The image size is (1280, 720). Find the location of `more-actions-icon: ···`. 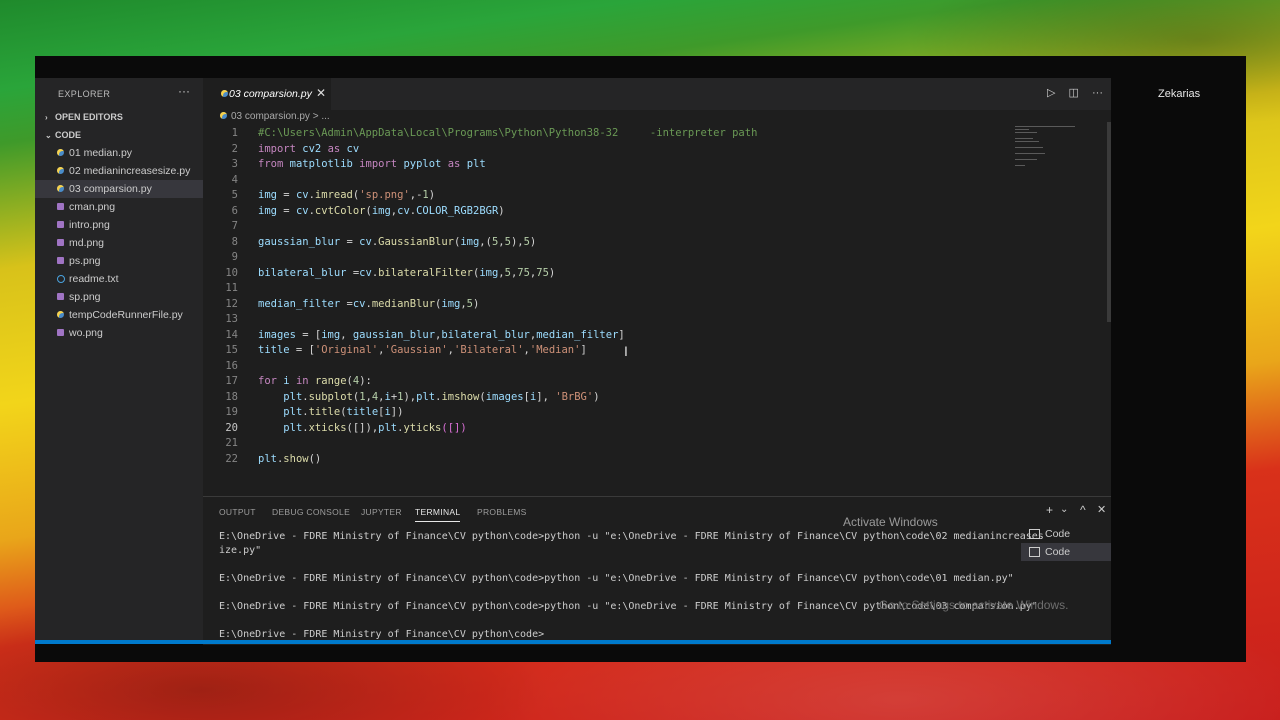

more-actions-icon: ··· is located at coordinates (1097, 93).